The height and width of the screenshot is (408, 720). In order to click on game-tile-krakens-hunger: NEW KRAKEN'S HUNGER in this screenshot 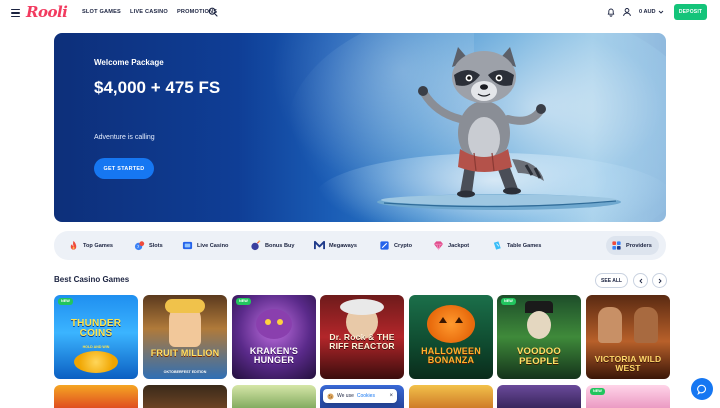, I will do `click(274, 337)`.